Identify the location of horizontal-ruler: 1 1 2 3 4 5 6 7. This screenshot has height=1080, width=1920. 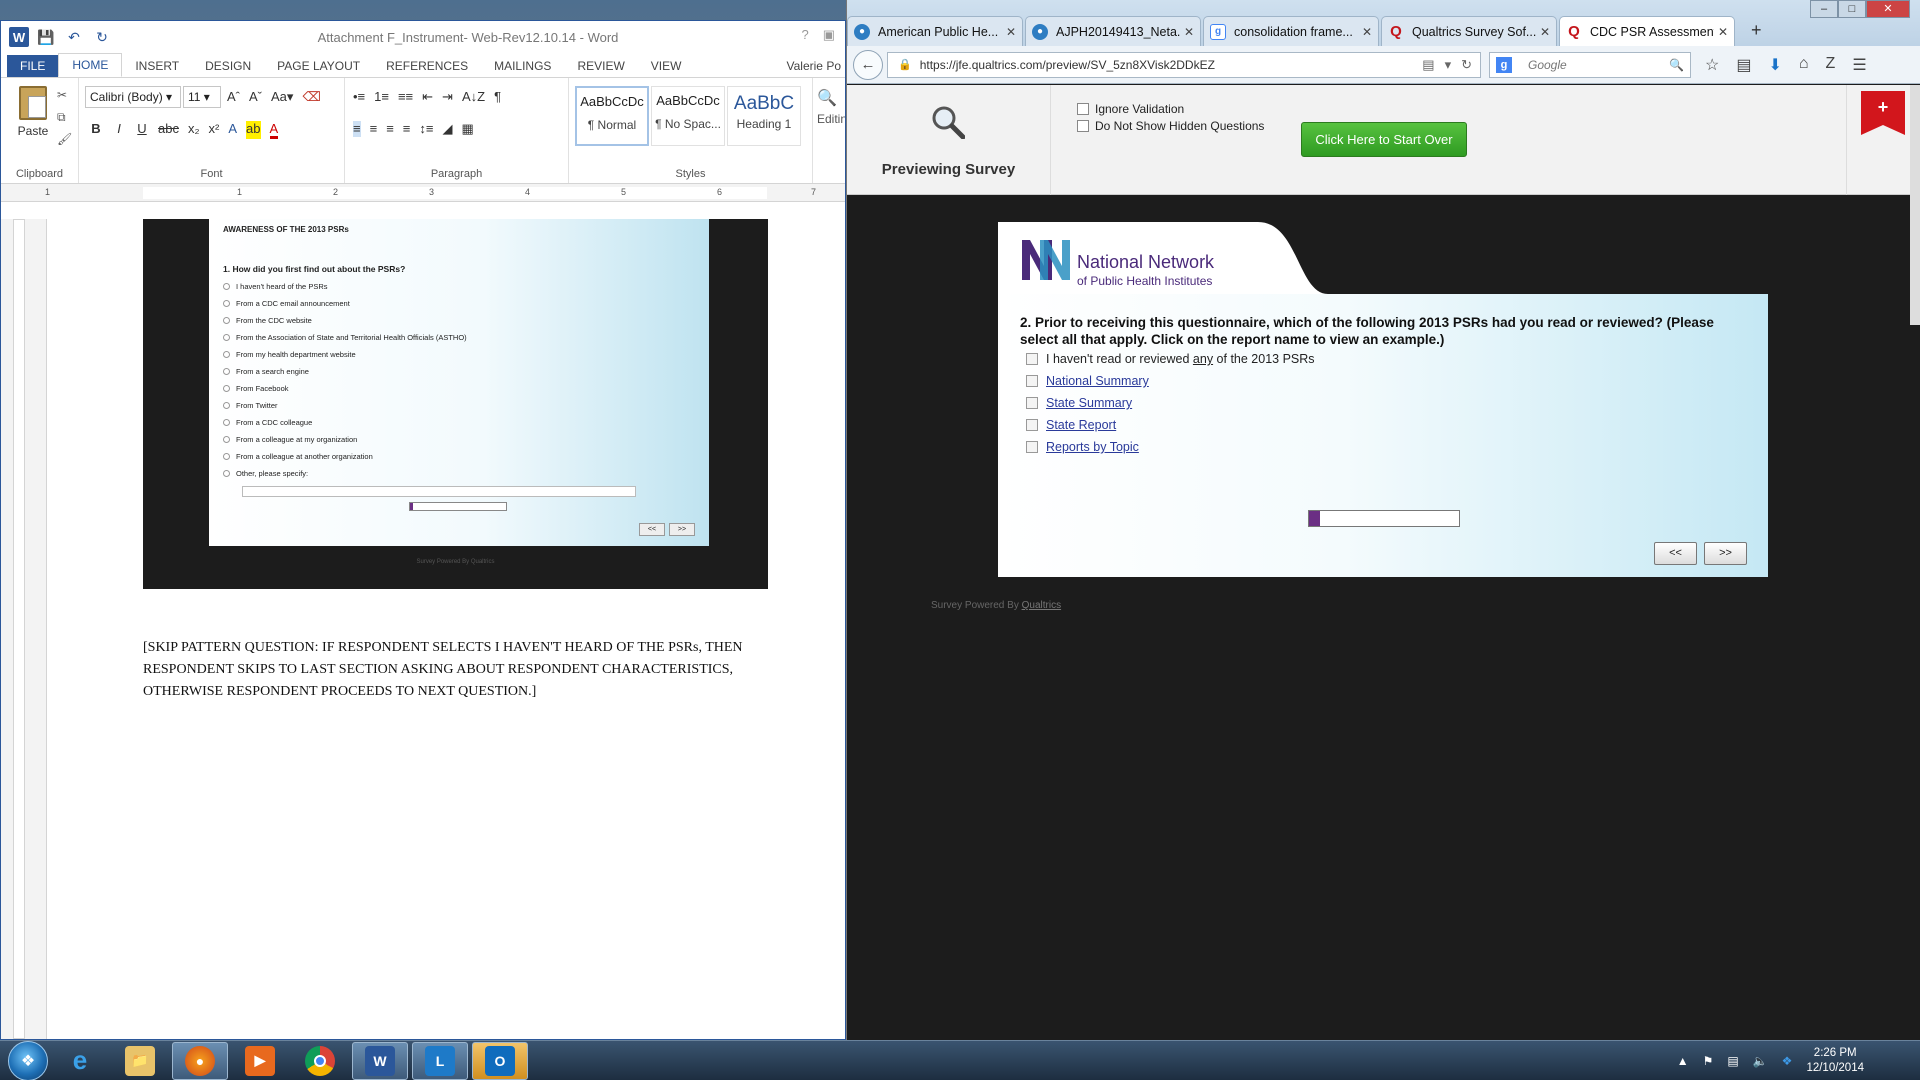
(423, 193).